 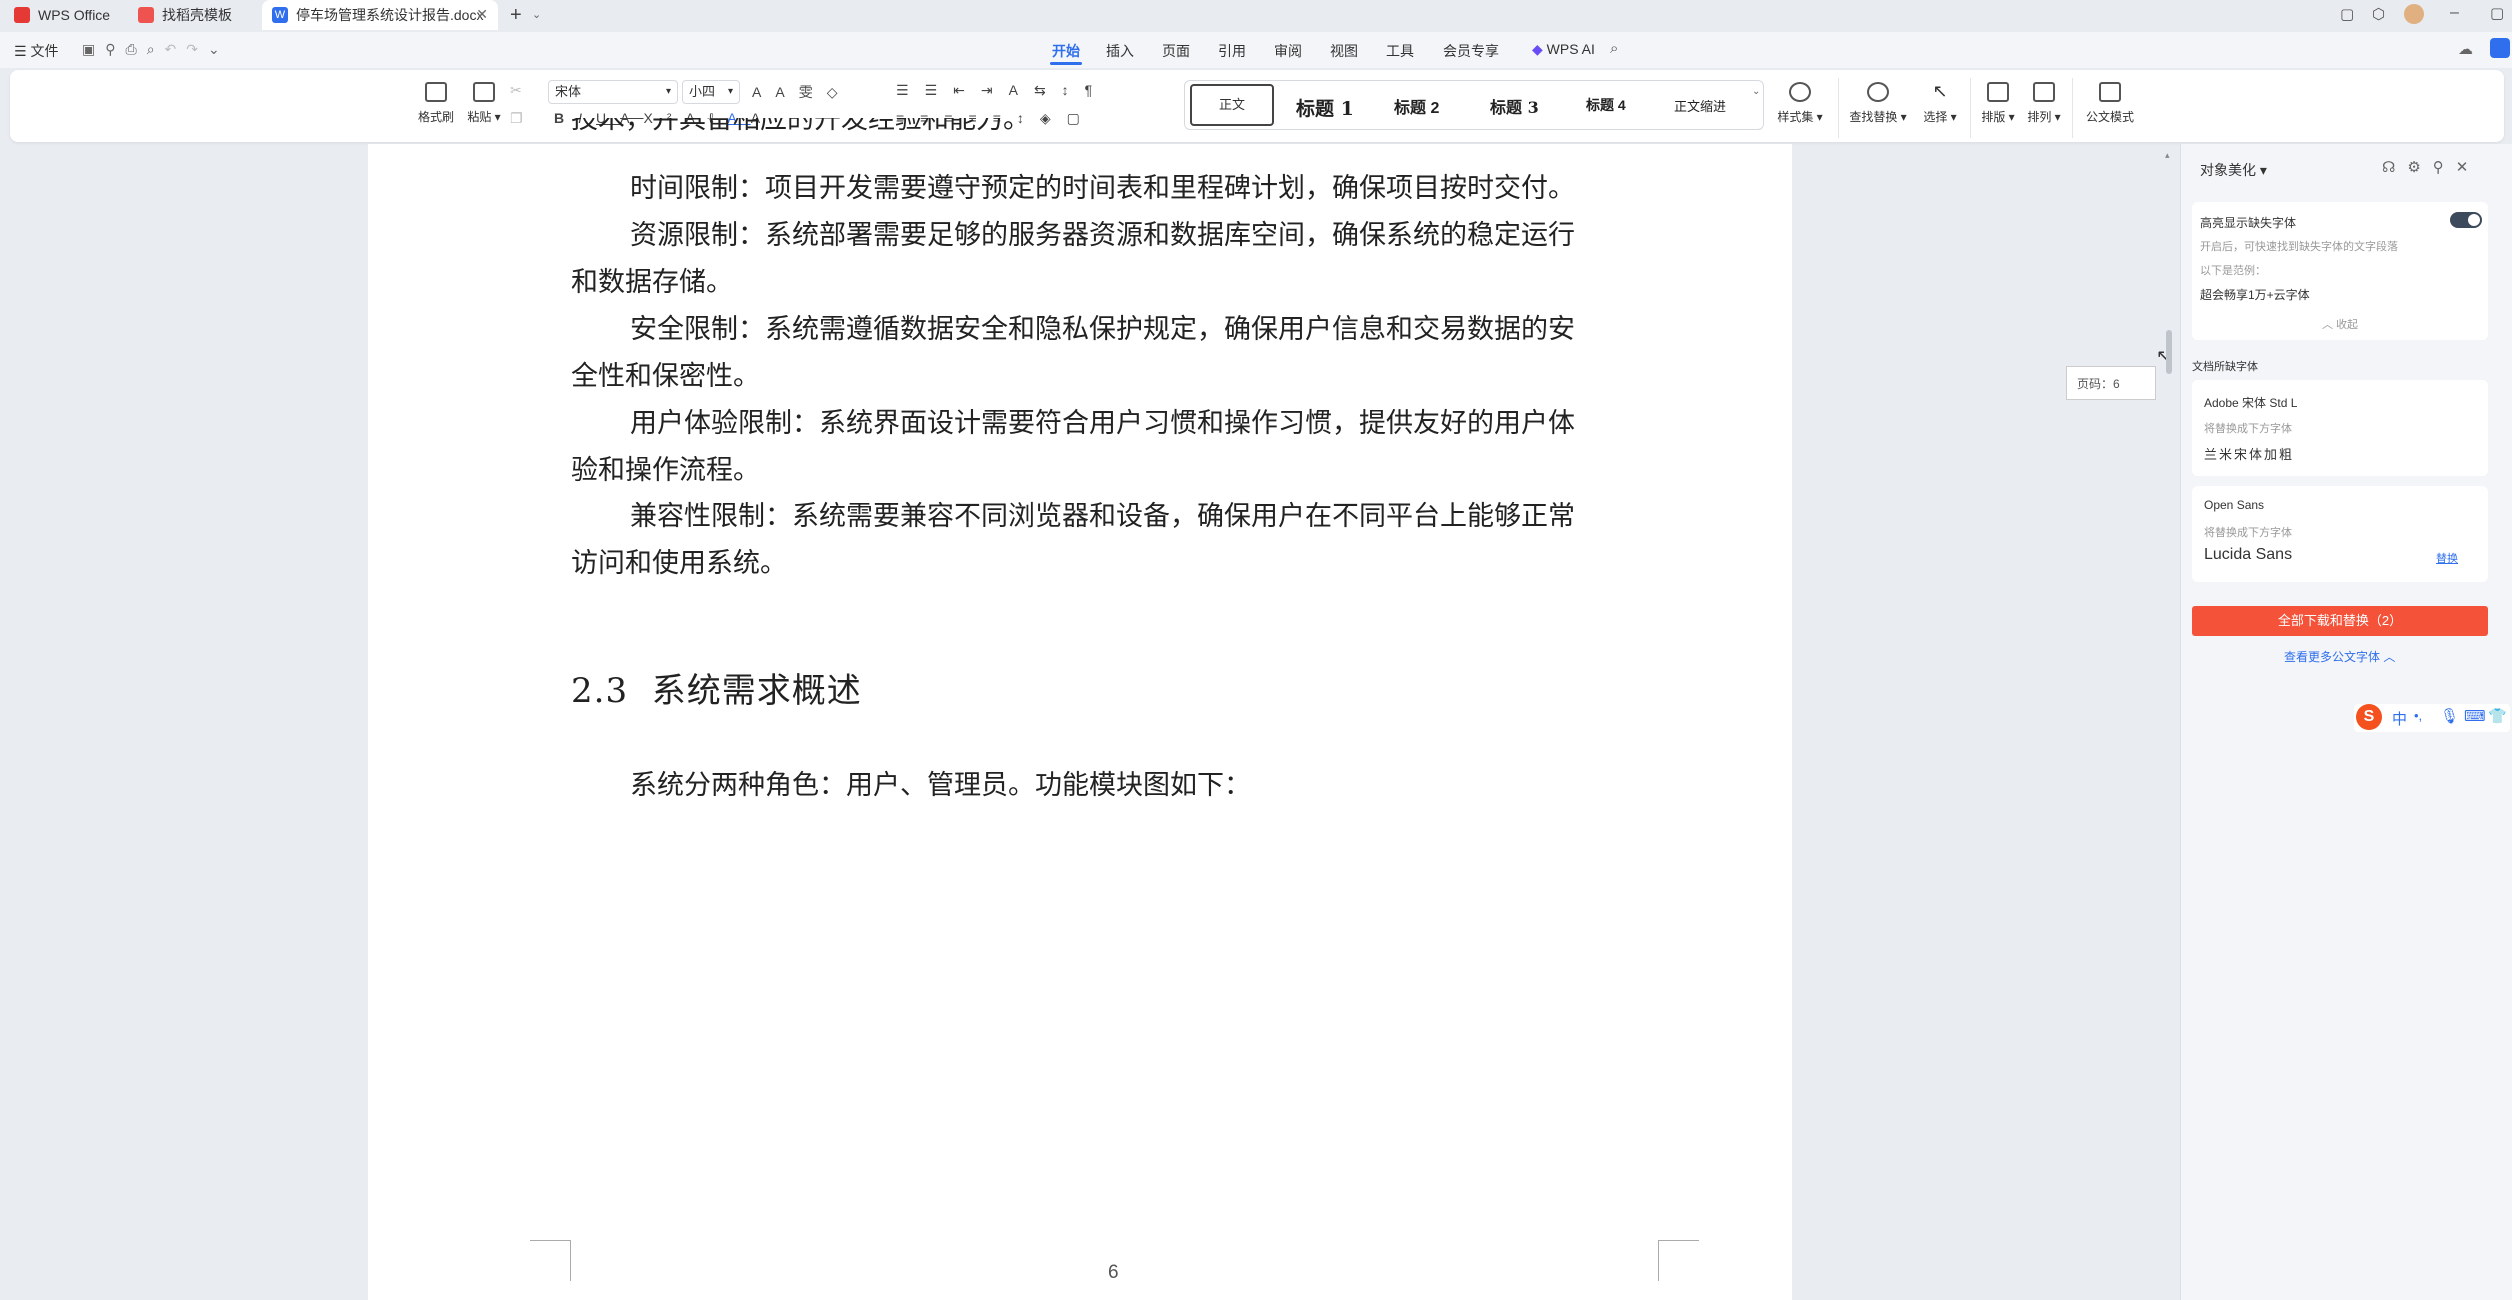 I want to click on template-icon, so click(x=146, y=15).